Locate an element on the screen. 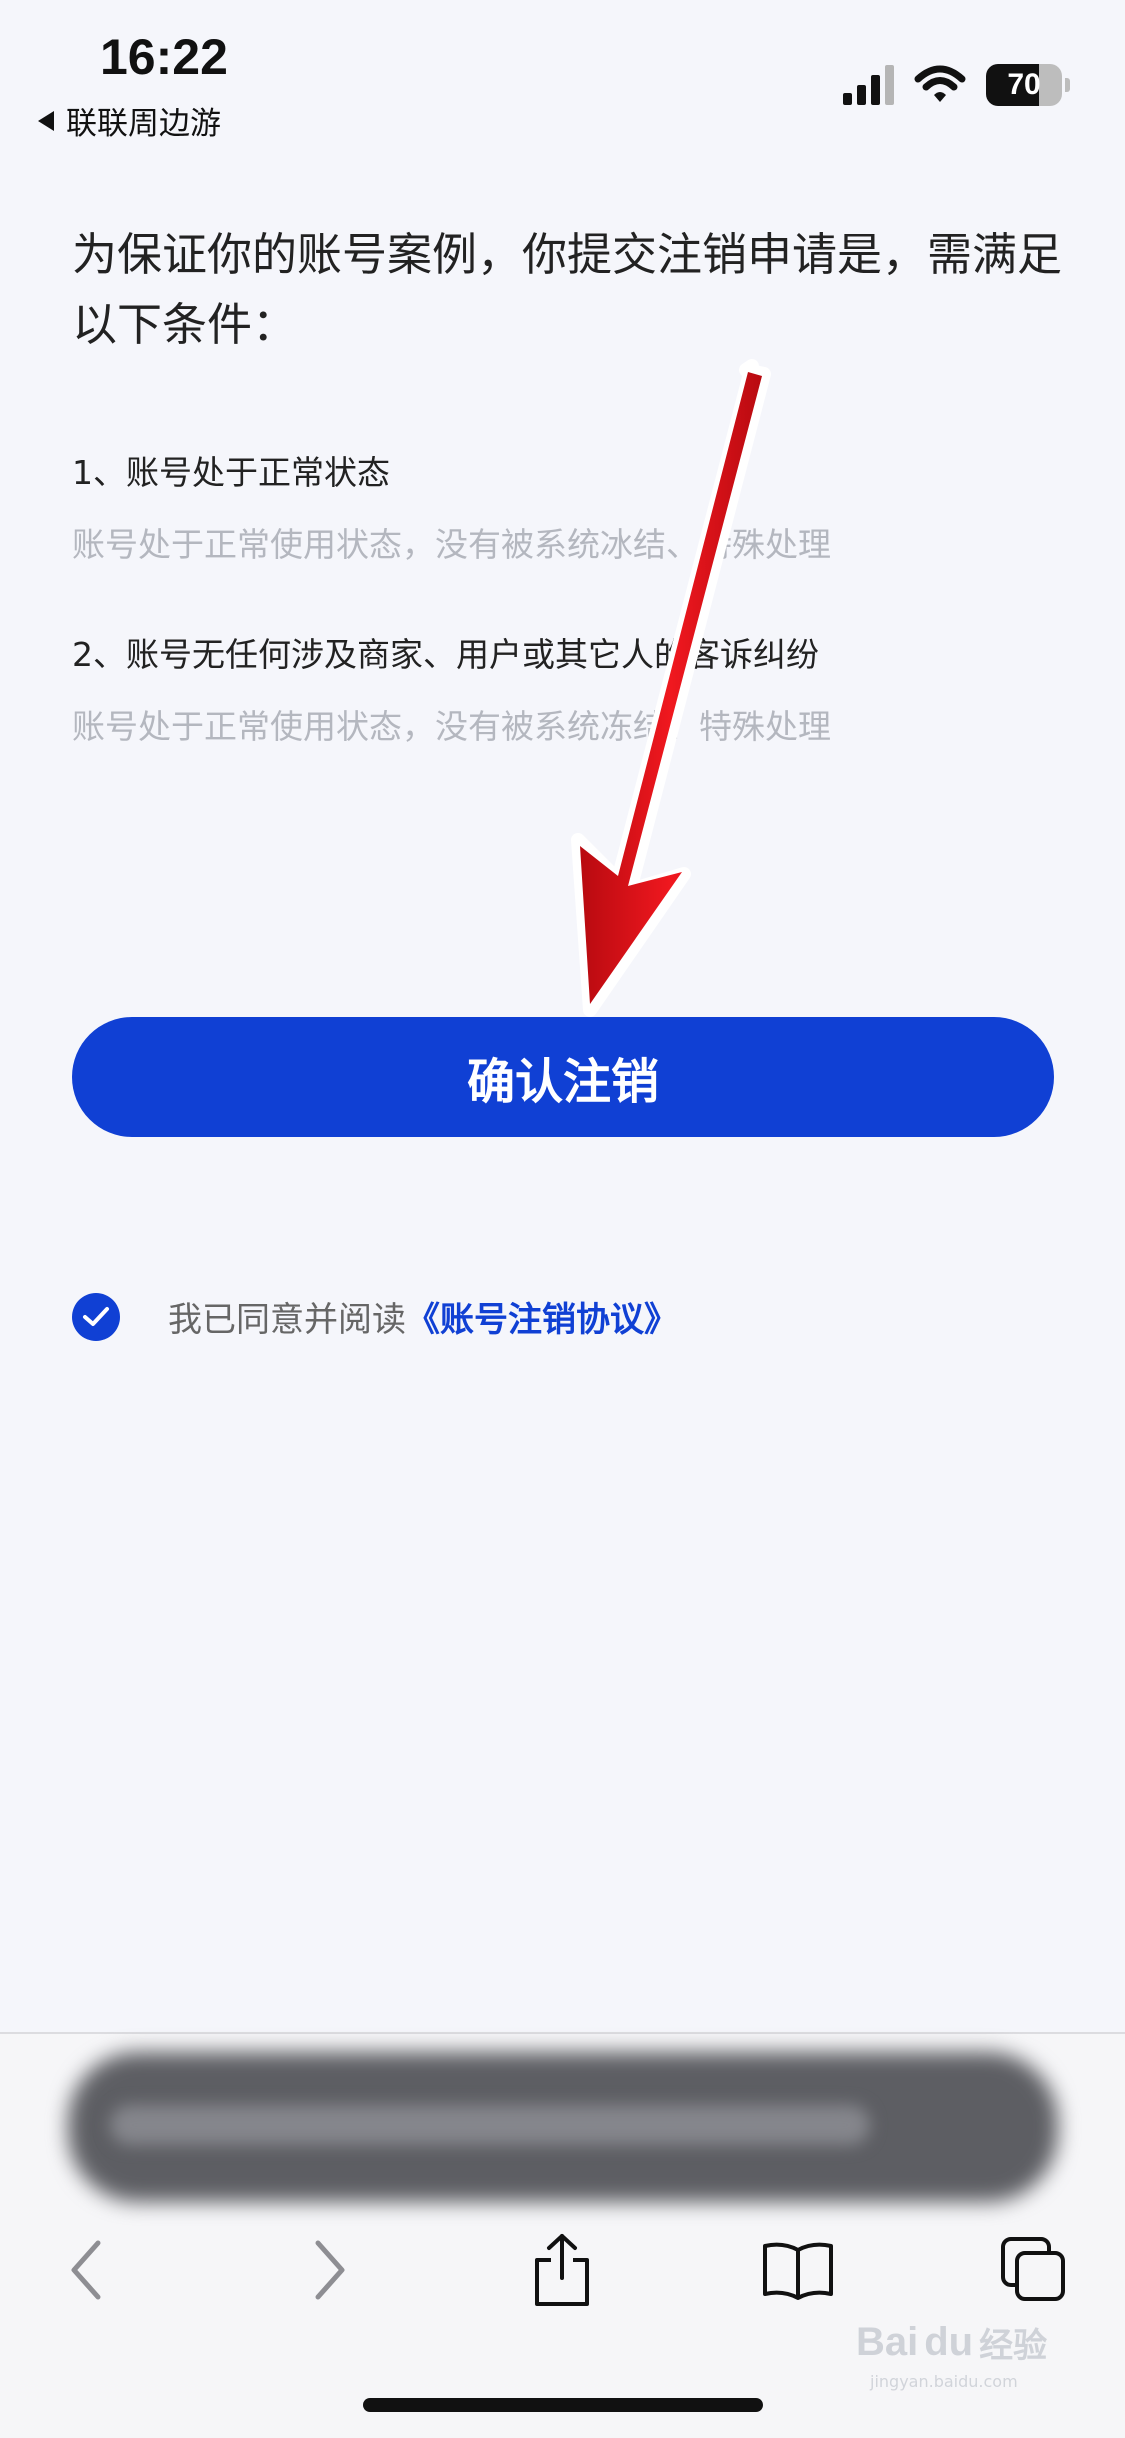 The width and height of the screenshot is (1125, 2438). back-to-app-button: 联联周边游 is located at coordinates (129, 120).